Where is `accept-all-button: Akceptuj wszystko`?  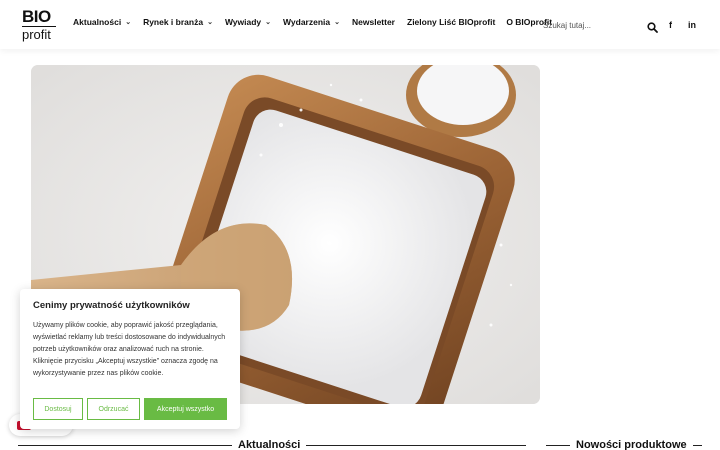
accept-all-button: Akceptuj wszystko is located at coordinates (185, 409).